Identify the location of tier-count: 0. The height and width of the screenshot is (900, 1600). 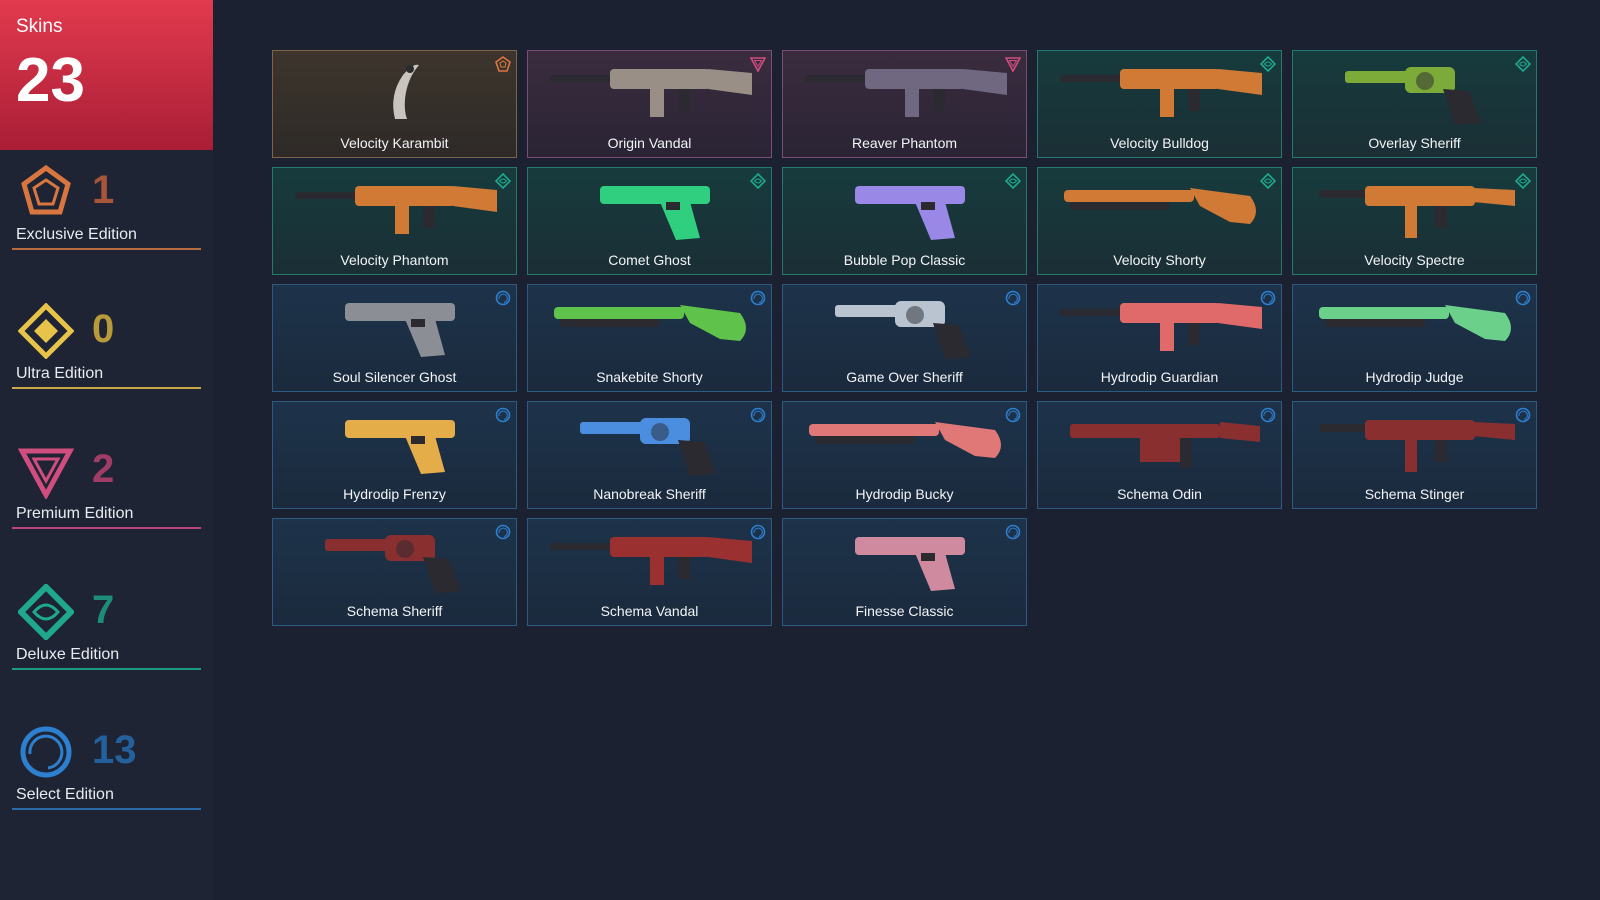
(103, 329).